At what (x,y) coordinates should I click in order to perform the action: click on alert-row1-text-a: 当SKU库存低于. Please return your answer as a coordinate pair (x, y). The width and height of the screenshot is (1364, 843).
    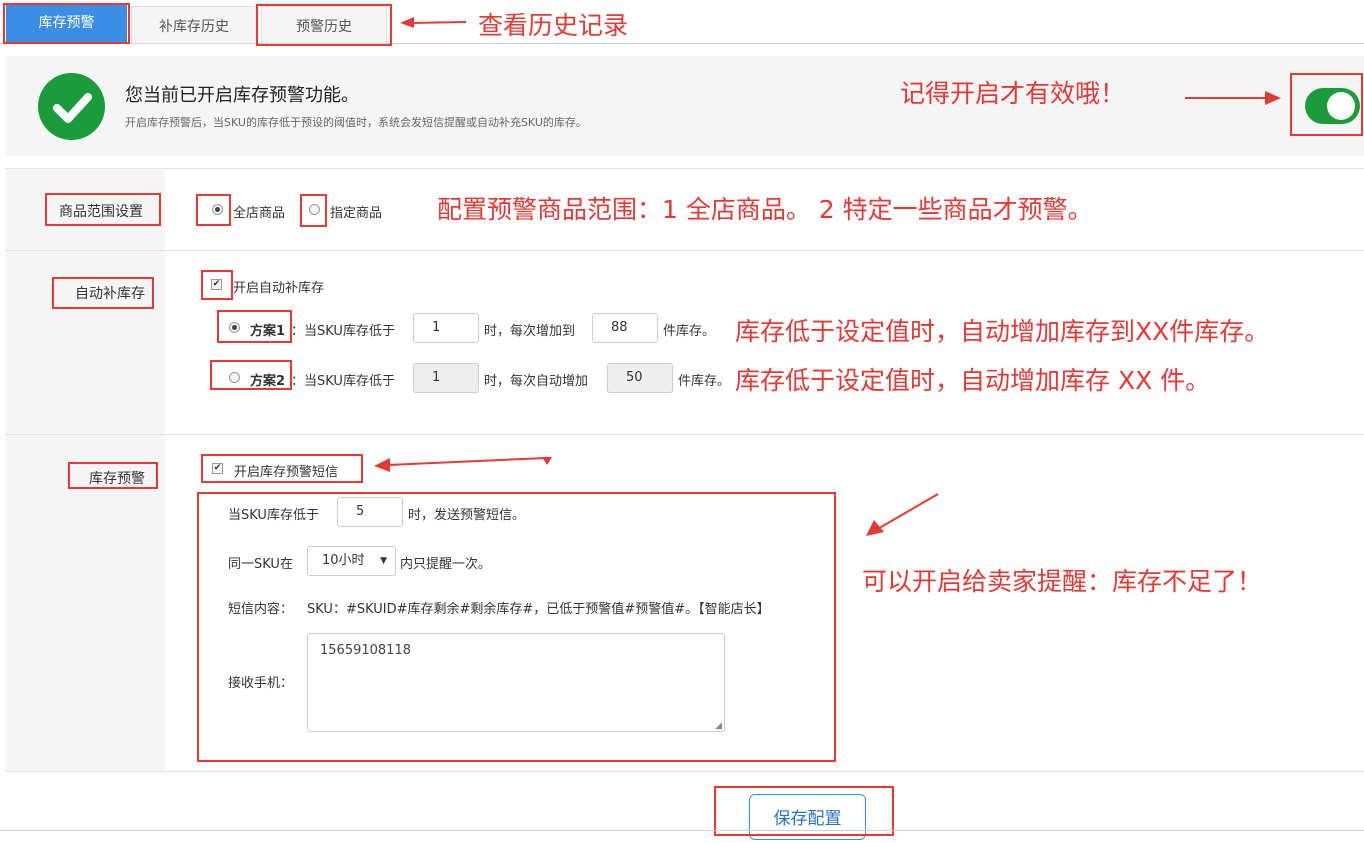
    Looking at the image, I should click on (273, 515).